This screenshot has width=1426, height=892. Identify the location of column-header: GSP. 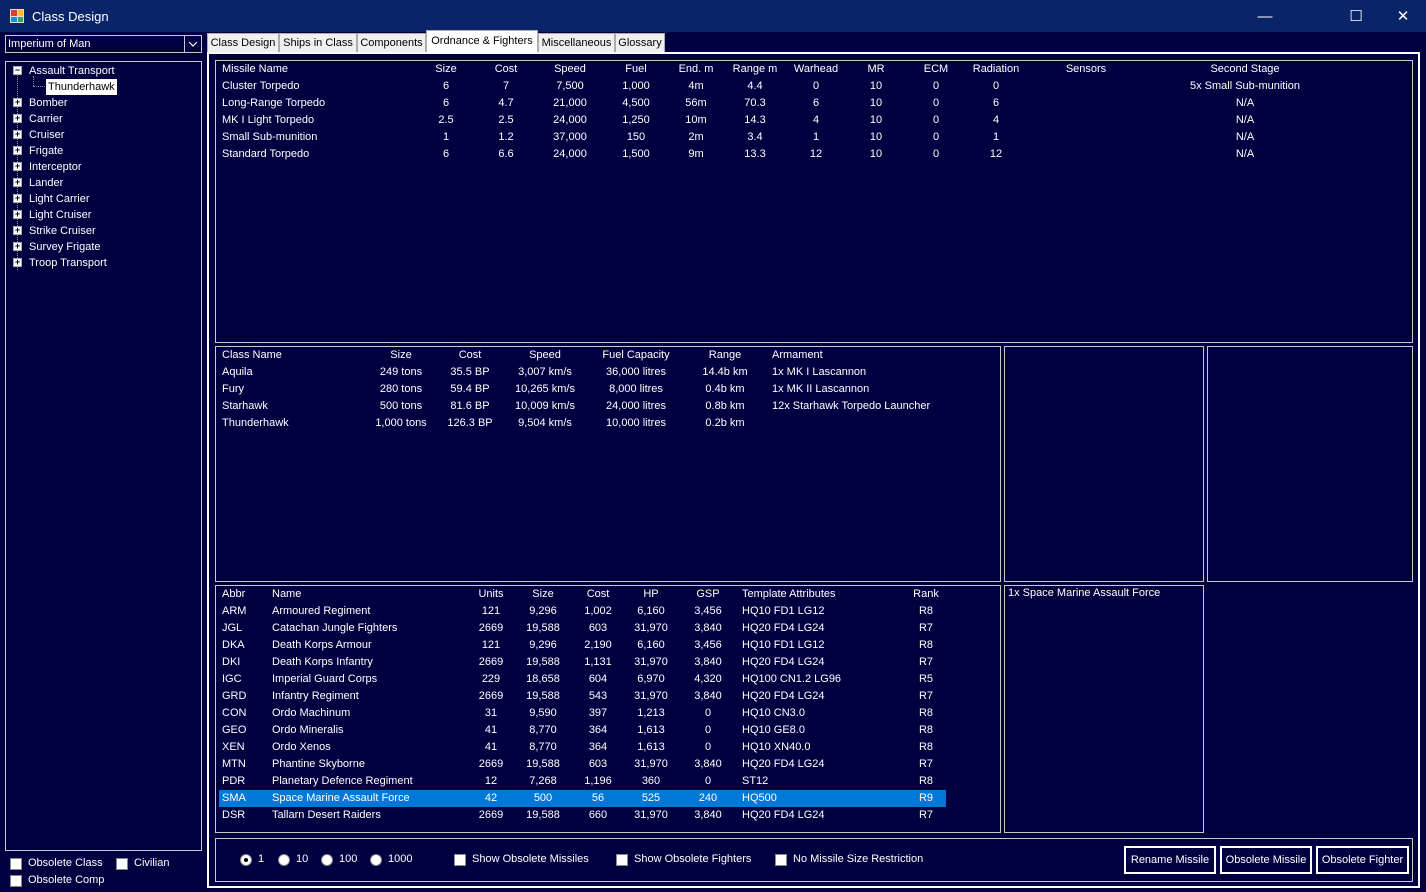
(708, 594).